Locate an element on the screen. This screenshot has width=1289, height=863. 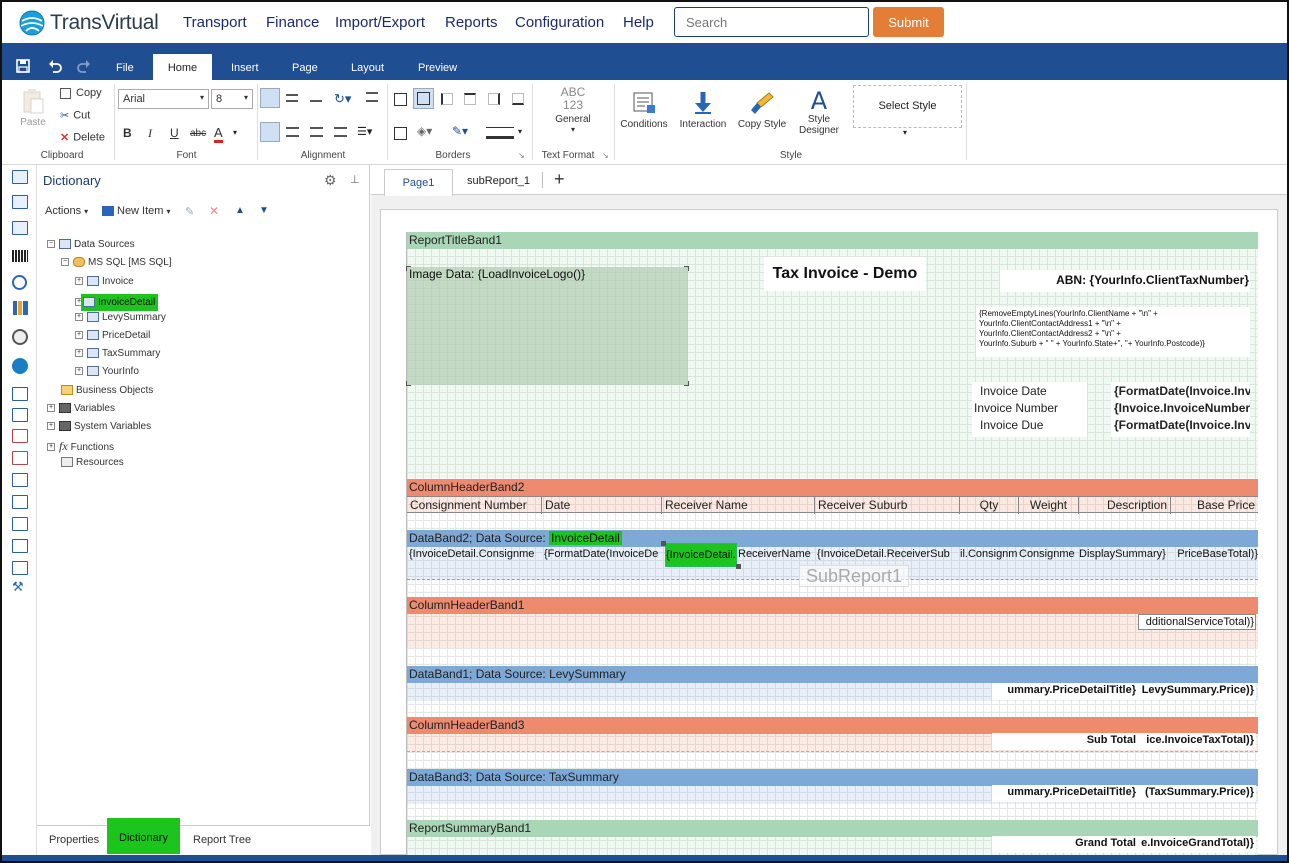
panel-icon is located at coordinates (20, 480).